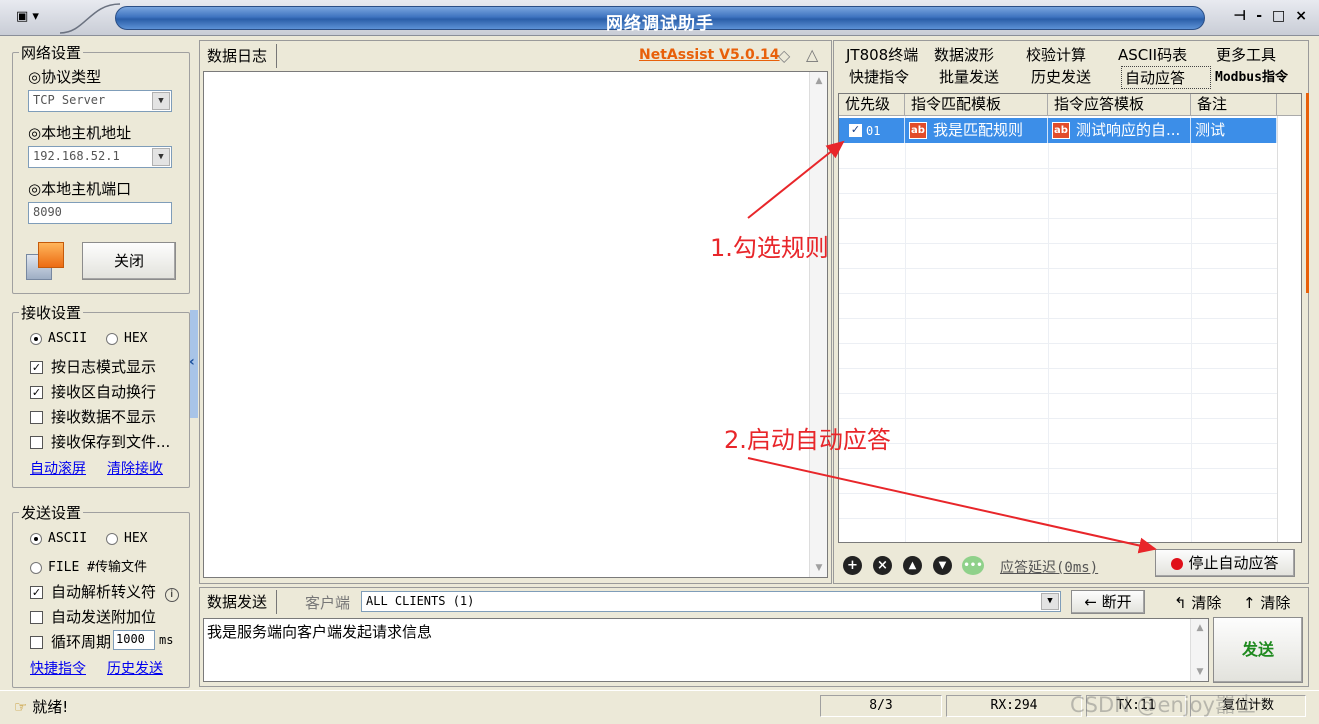 Image resolution: width=1319 pixels, height=724 pixels. What do you see at coordinates (894, 77) in the screenshot?
I see `tab-shortcuts: 快捷指令` at bounding box center [894, 77].